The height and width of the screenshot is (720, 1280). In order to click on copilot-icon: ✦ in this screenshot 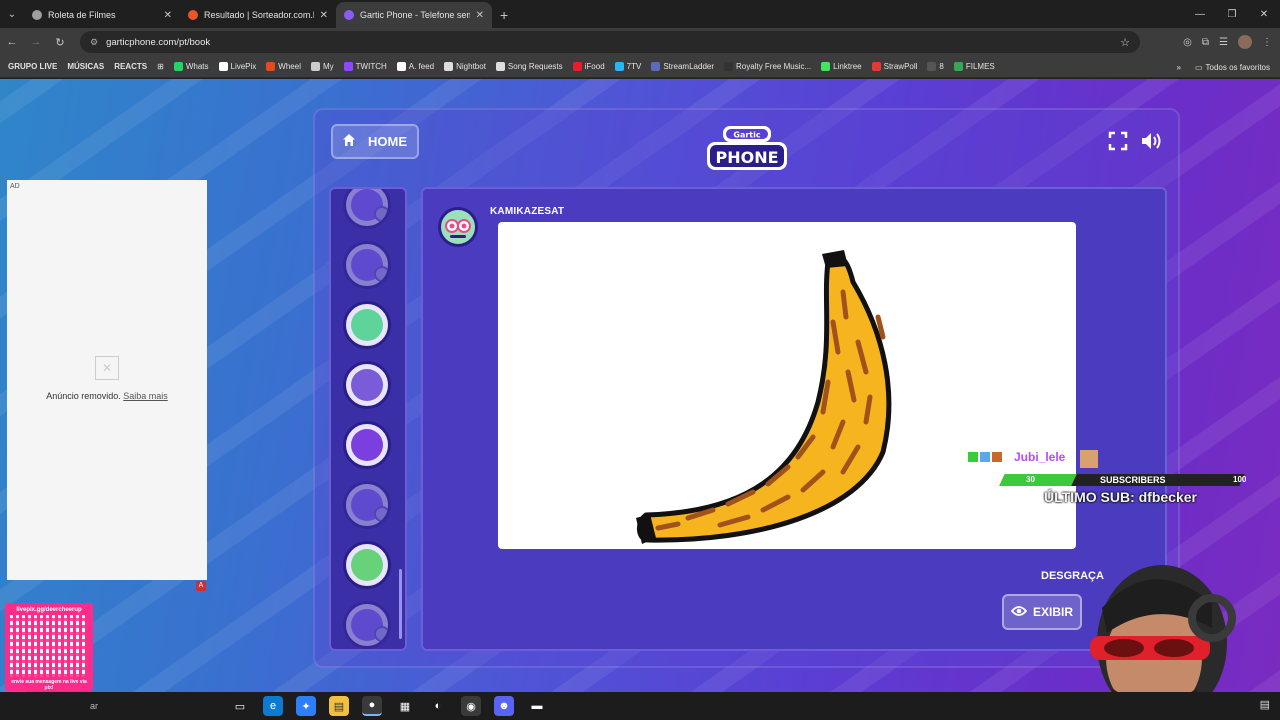, I will do `click(306, 706)`.